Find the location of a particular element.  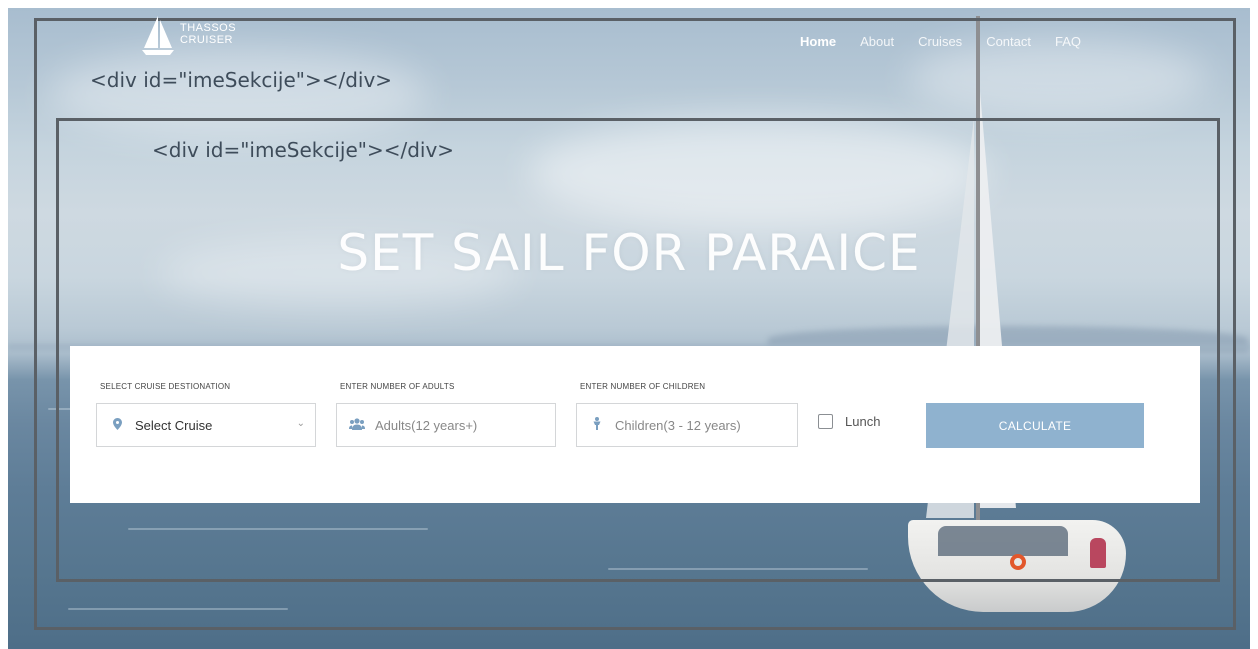

cruise-select: Select Cruise ⌄ is located at coordinates (206, 425).